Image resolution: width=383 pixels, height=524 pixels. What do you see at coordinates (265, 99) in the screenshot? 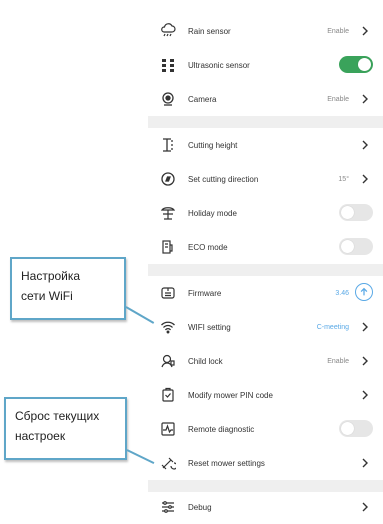
I see `camera-row: Camera Enable` at bounding box center [265, 99].